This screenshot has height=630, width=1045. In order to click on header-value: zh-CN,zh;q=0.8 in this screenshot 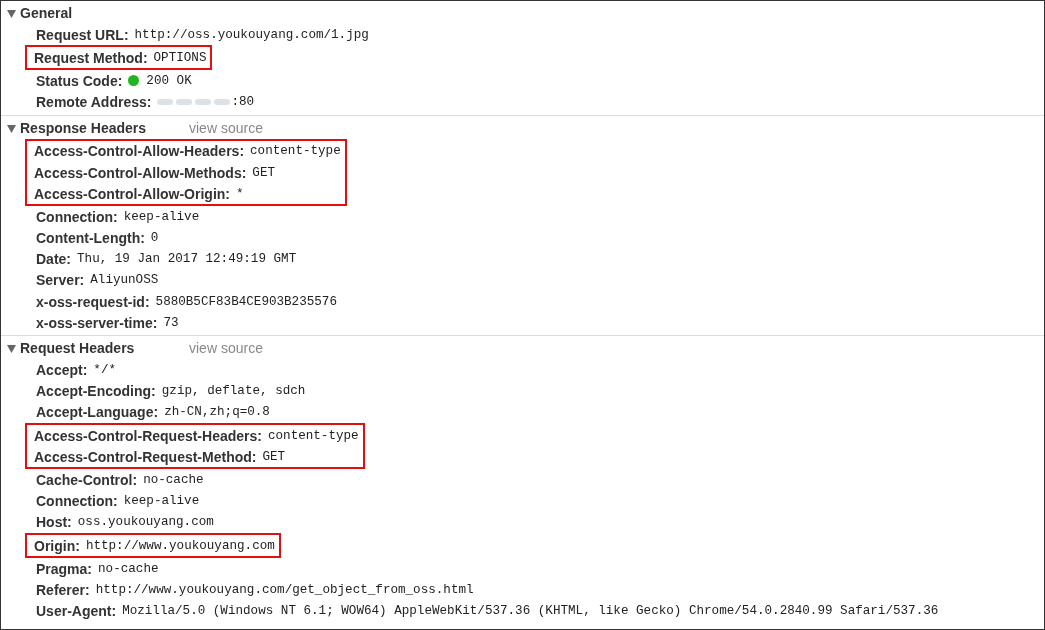, I will do `click(217, 412)`.